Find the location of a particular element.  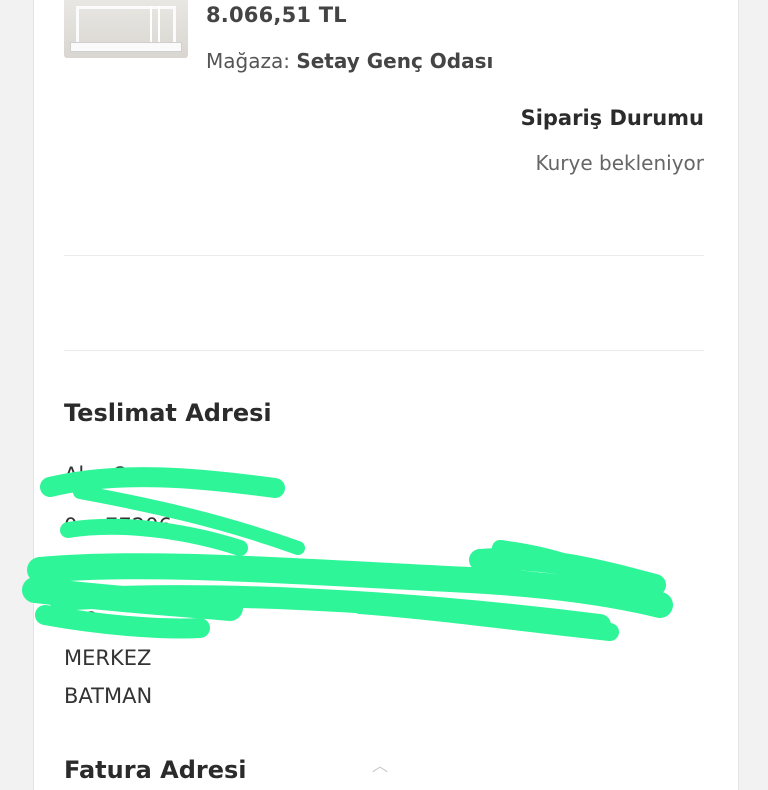

address-city: BATMAN is located at coordinates (108, 696).